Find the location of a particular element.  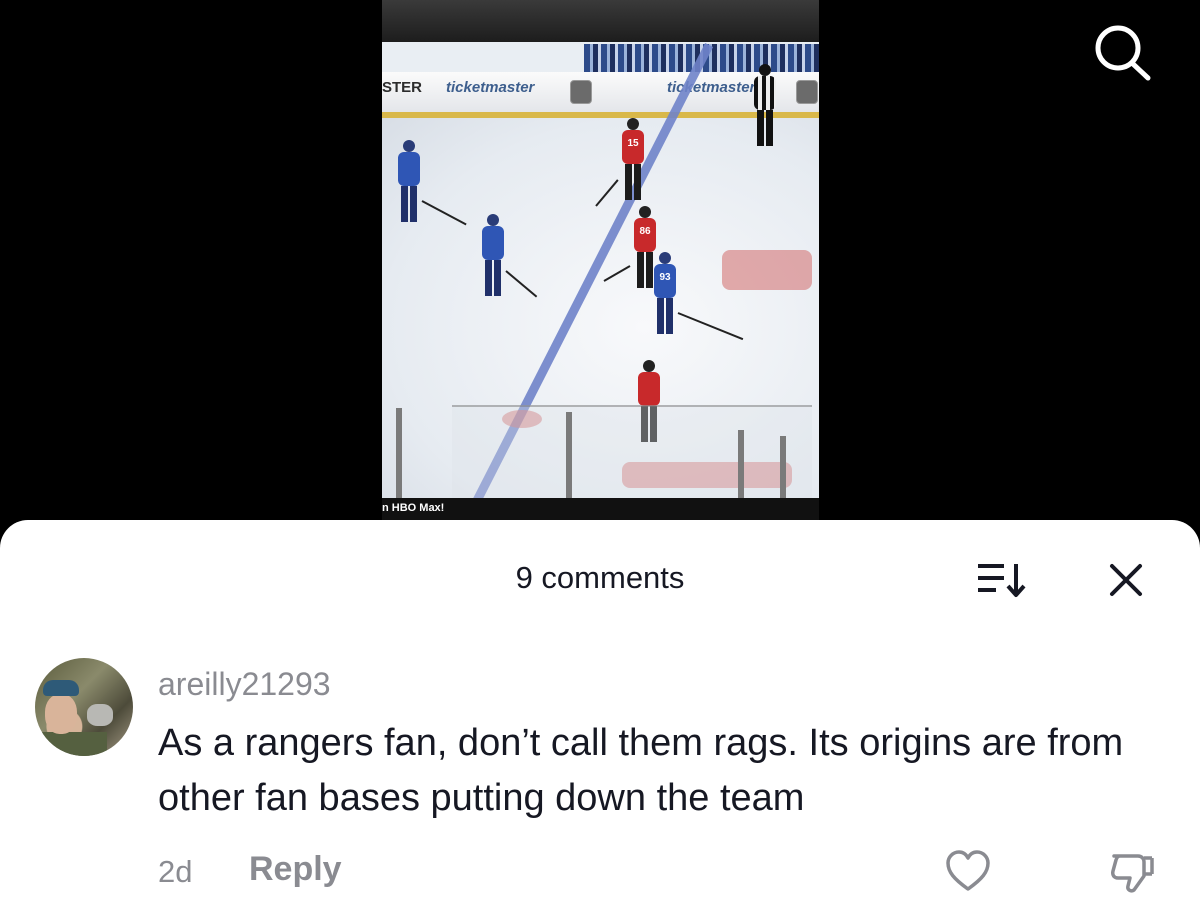

avatar is located at coordinates (84, 707).